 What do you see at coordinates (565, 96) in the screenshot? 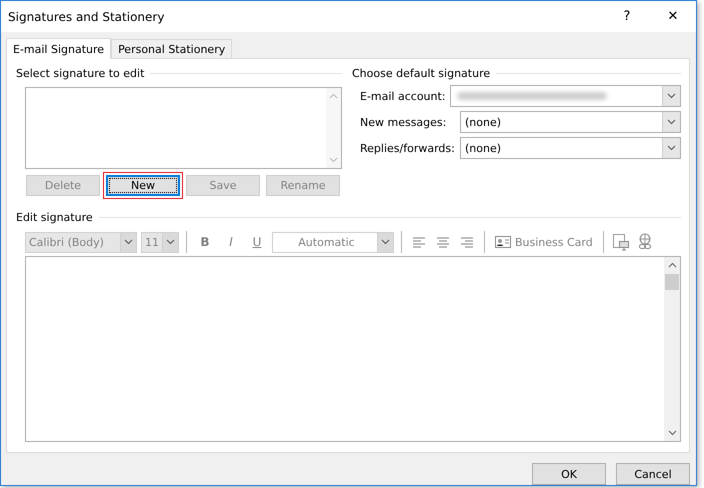
I see `dropdown-field` at bounding box center [565, 96].